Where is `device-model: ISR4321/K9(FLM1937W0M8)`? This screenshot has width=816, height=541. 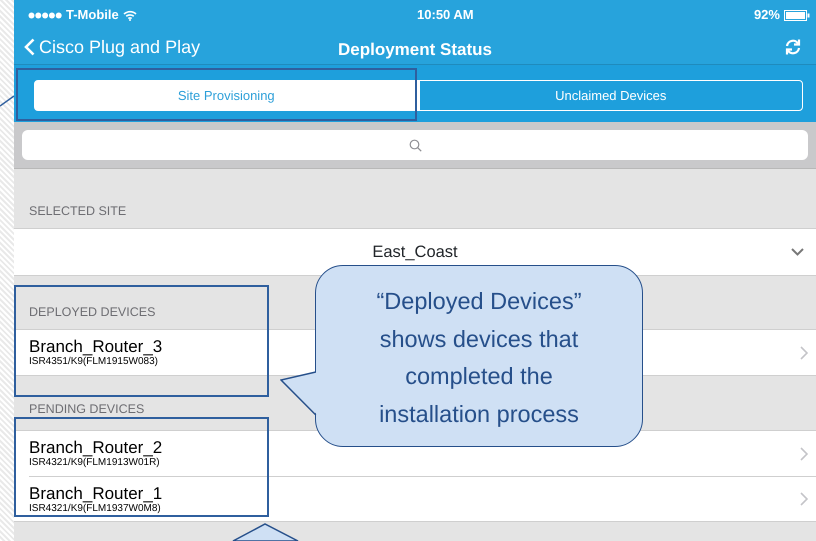
device-model: ISR4321/K9(FLM1937W0M8) is located at coordinates (95, 508).